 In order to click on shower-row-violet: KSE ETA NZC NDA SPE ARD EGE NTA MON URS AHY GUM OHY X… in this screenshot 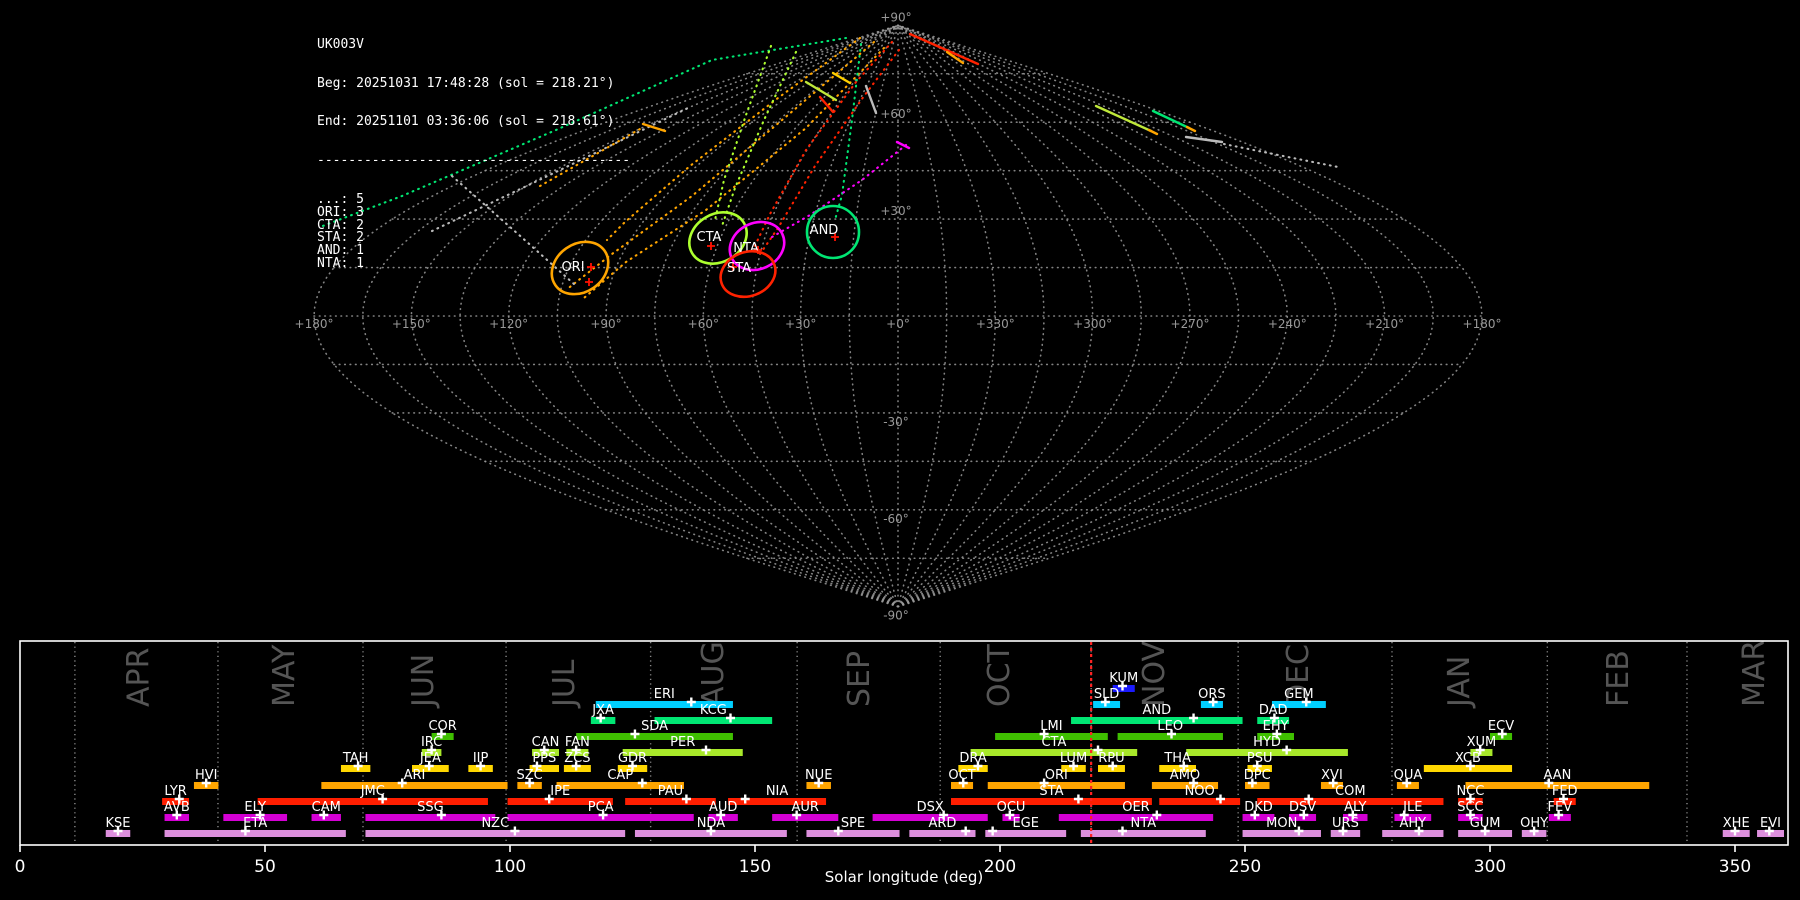, I will do `click(945, 826)`.